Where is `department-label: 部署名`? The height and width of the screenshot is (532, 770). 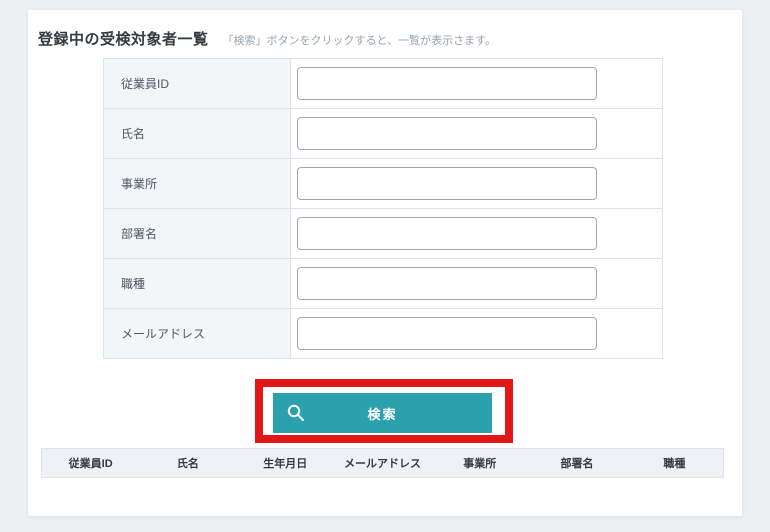
department-label: 部署名 is located at coordinates (197, 233).